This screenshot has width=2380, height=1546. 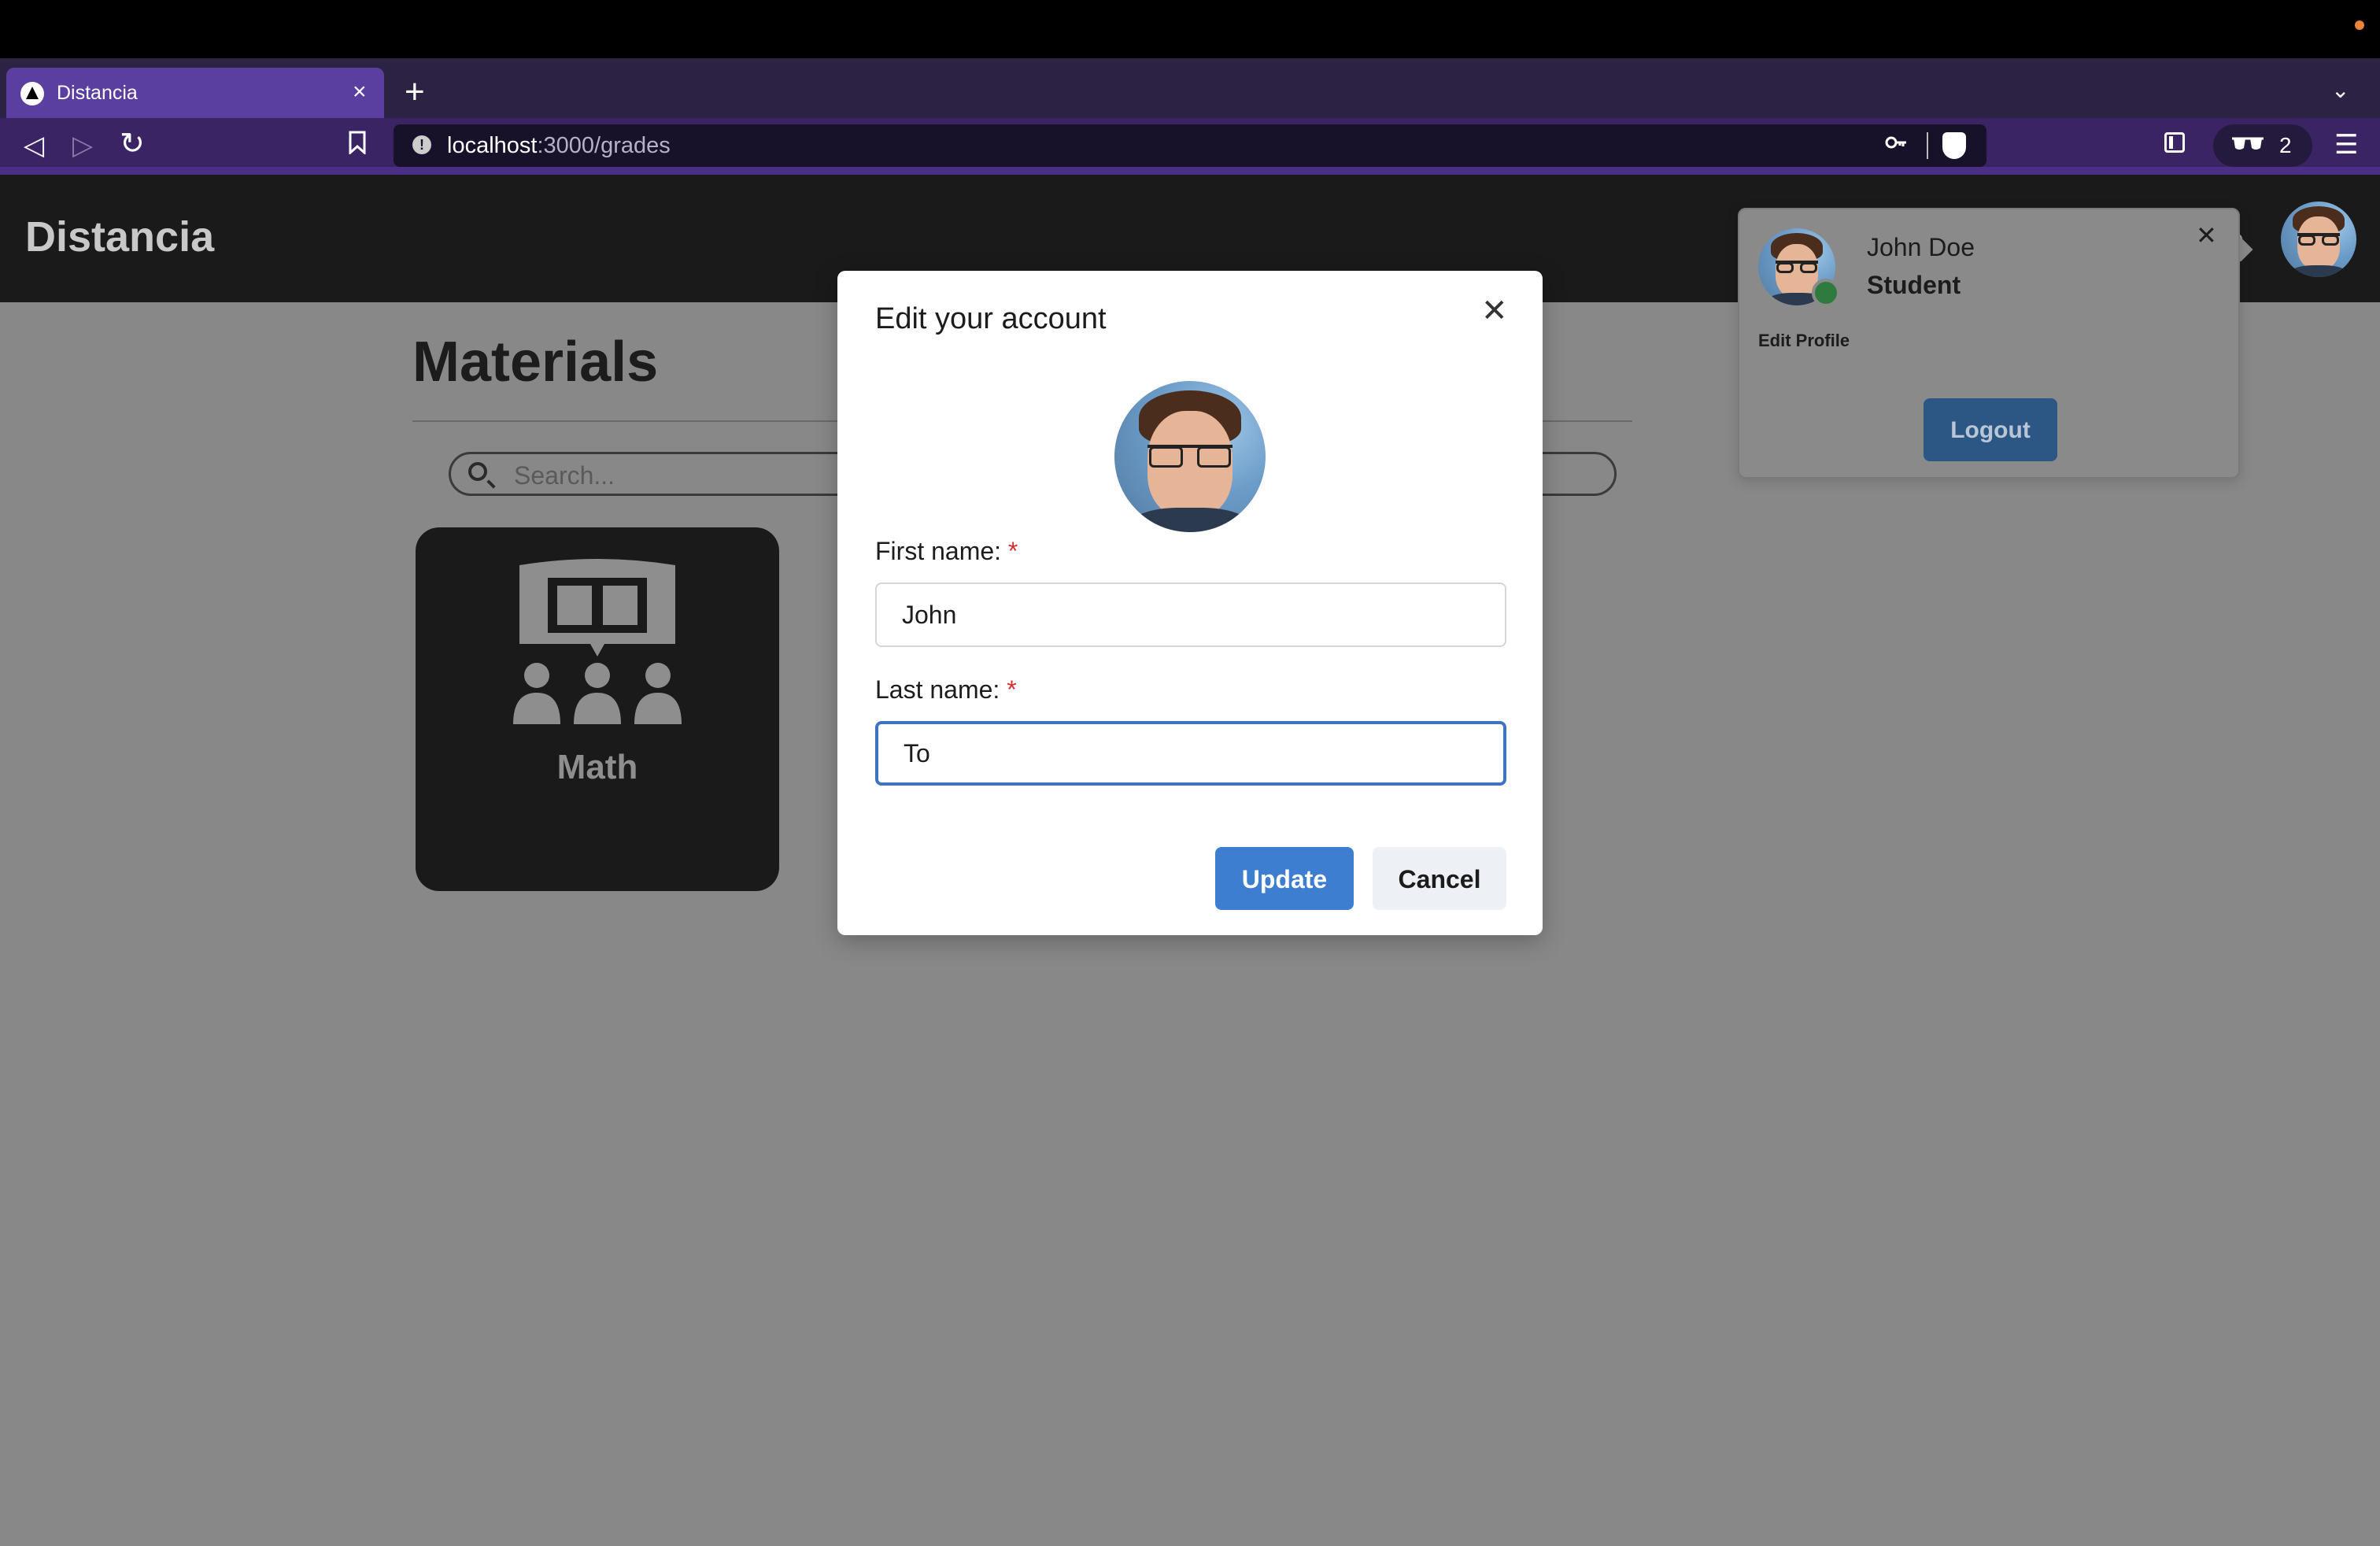 What do you see at coordinates (2318, 239) in the screenshot?
I see `avatar` at bounding box center [2318, 239].